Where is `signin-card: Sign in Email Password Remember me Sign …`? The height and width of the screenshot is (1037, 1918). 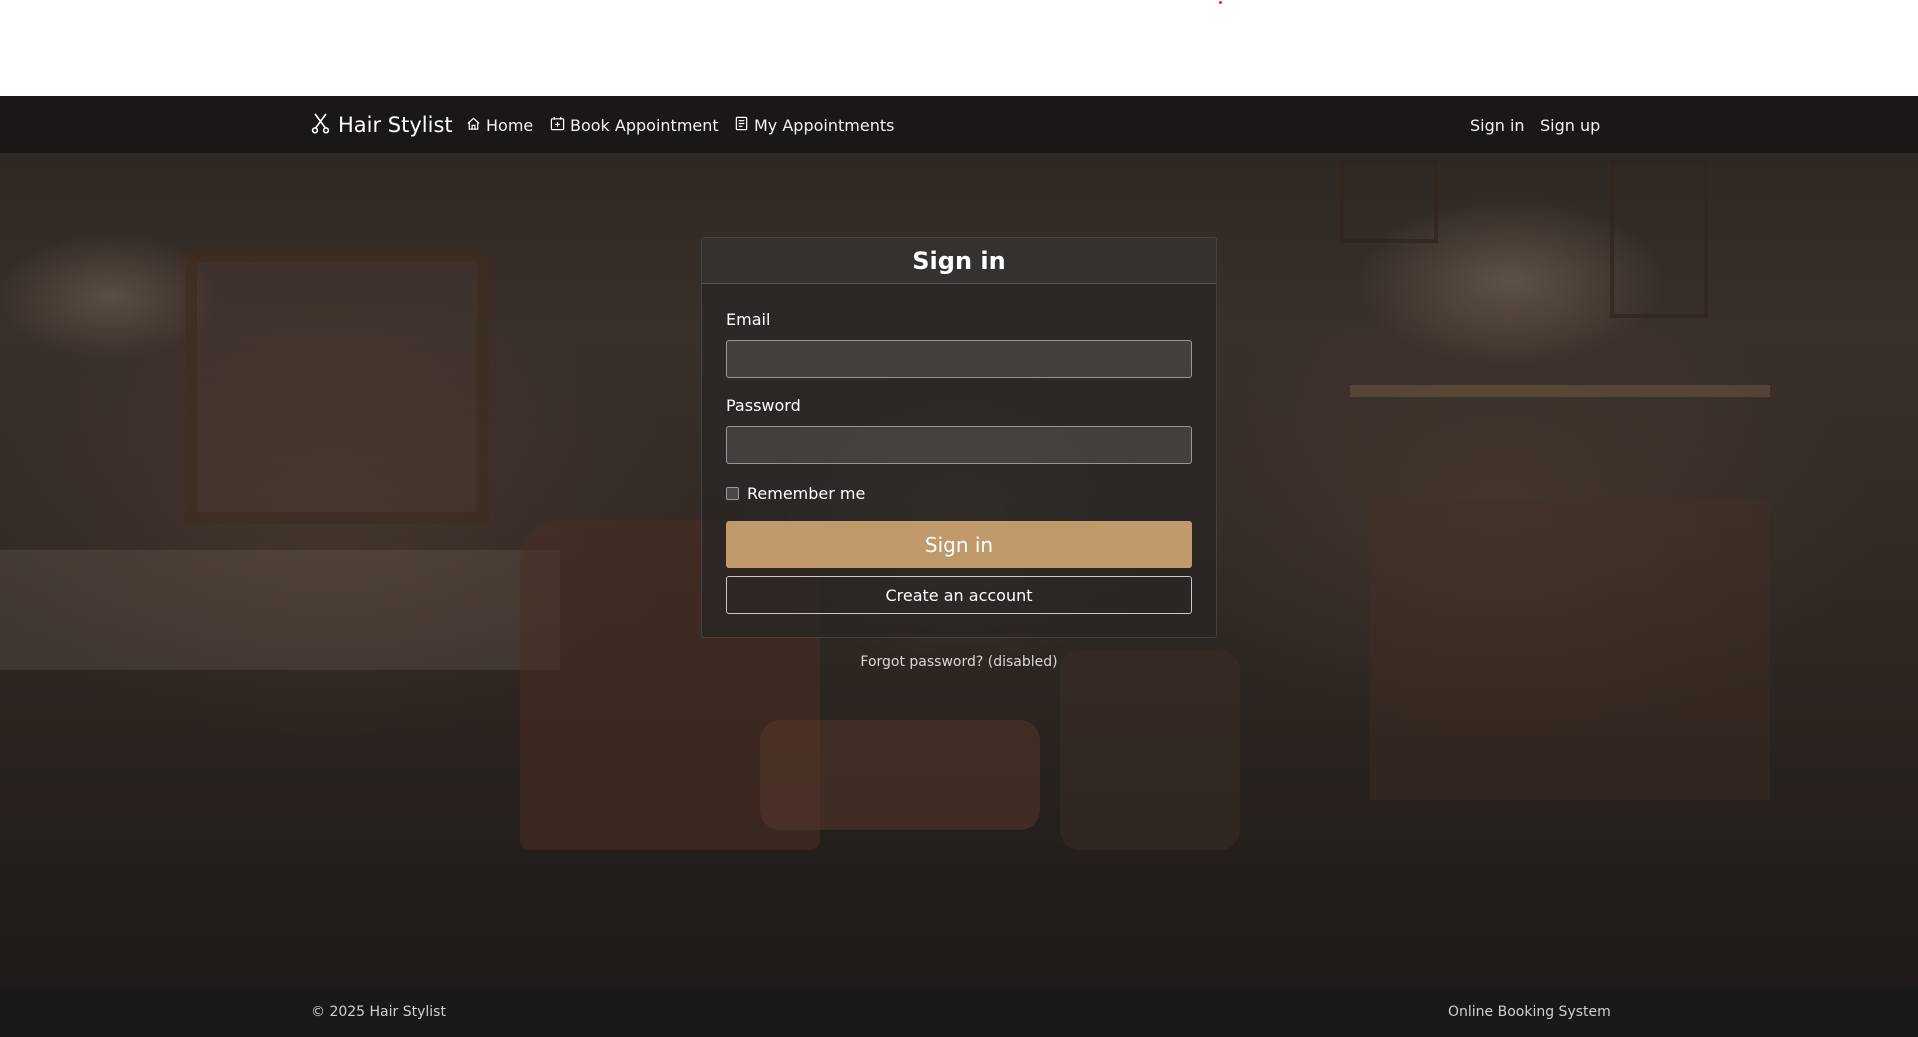 signin-card: Sign in Email Password Remember me Sign … is located at coordinates (959, 437).